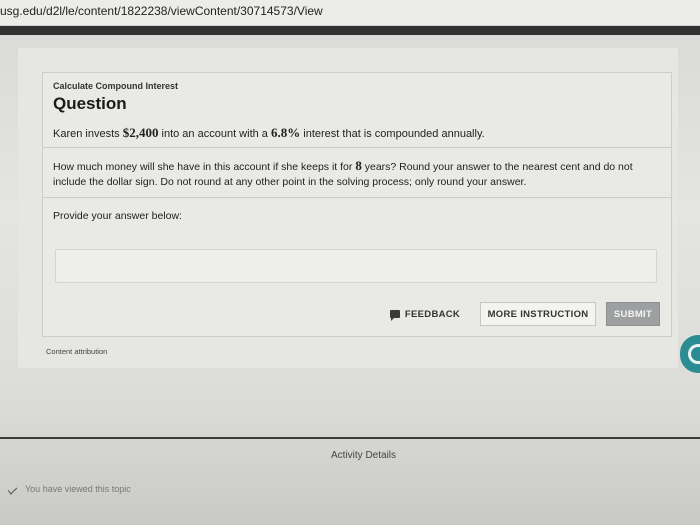  What do you see at coordinates (538, 314) in the screenshot?
I see `more-instruction-button: MORE INSTRUCTION` at bounding box center [538, 314].